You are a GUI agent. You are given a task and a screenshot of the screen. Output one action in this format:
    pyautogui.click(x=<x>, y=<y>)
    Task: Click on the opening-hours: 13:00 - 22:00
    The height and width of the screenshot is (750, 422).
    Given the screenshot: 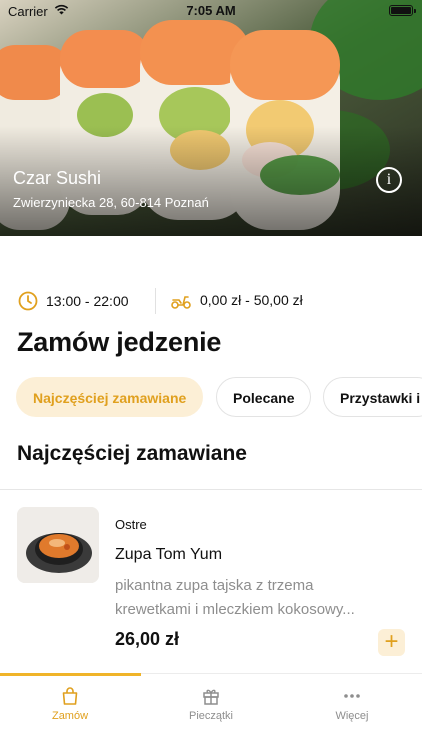 What is the action you would take?
    pyautogui.click(x=73, y=301)
    